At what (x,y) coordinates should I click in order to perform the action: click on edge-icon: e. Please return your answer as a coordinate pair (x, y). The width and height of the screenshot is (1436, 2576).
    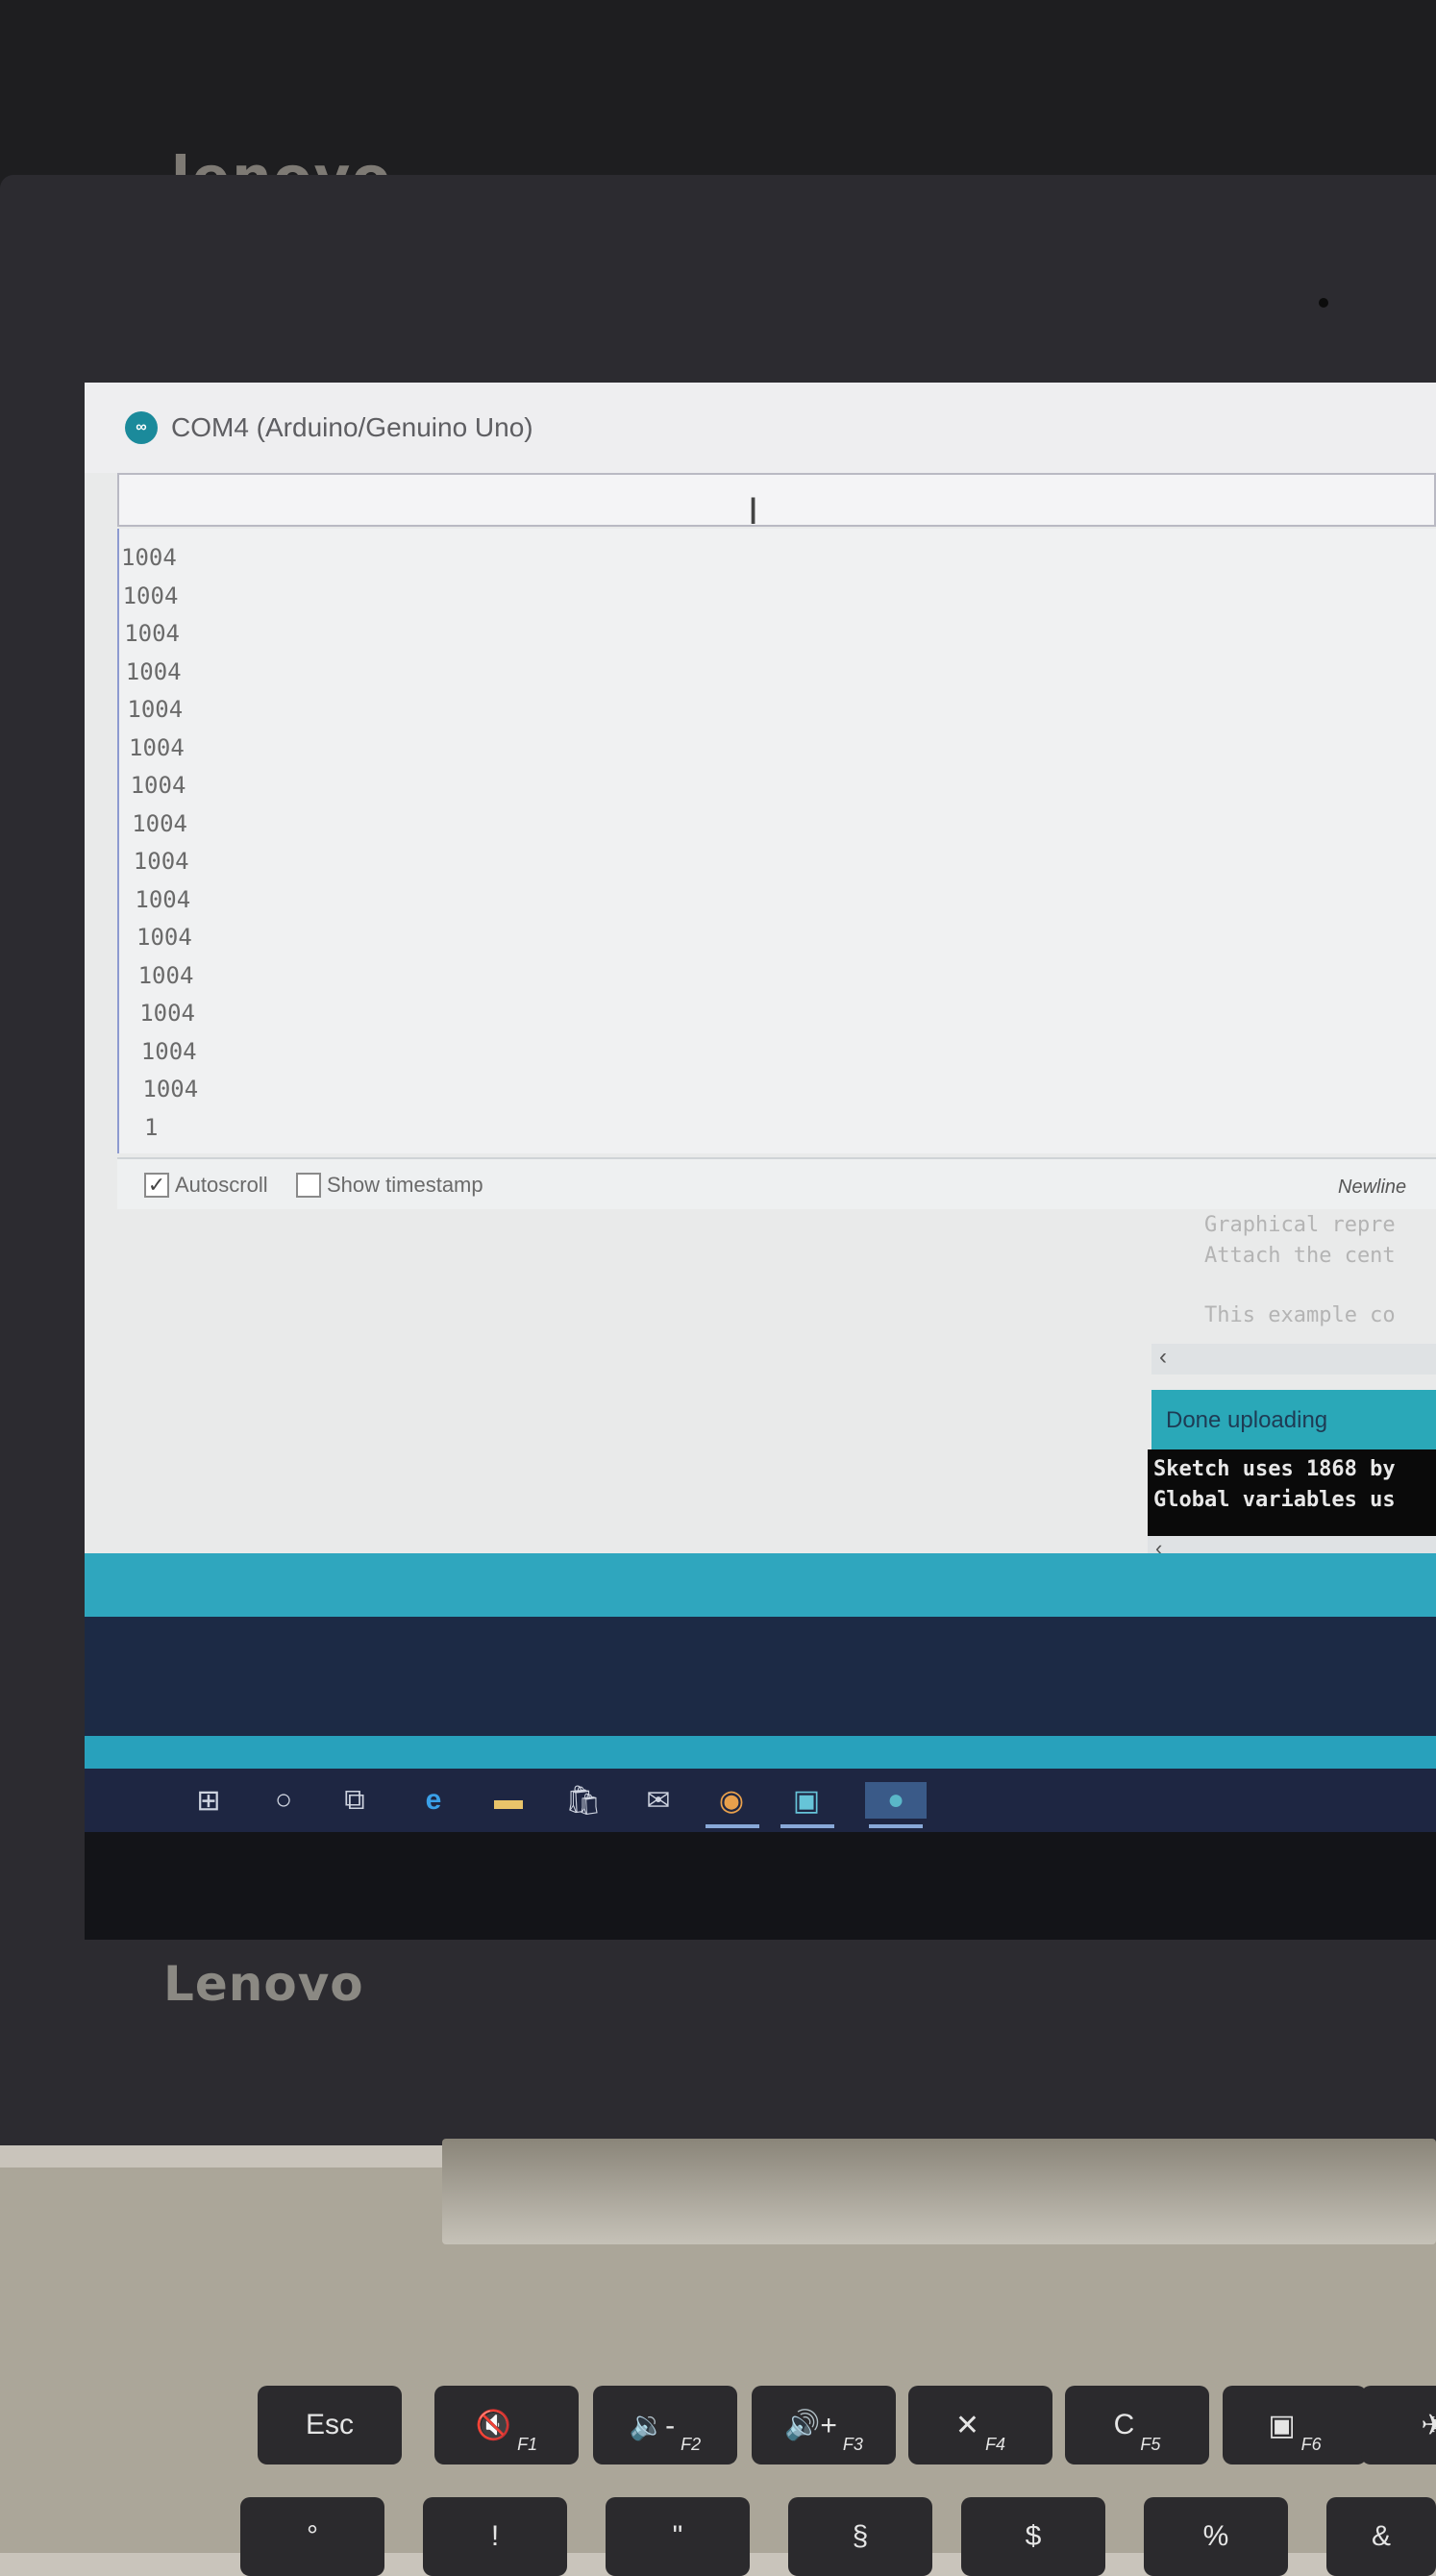
    Looking at the image, I should click on (433, 1801).